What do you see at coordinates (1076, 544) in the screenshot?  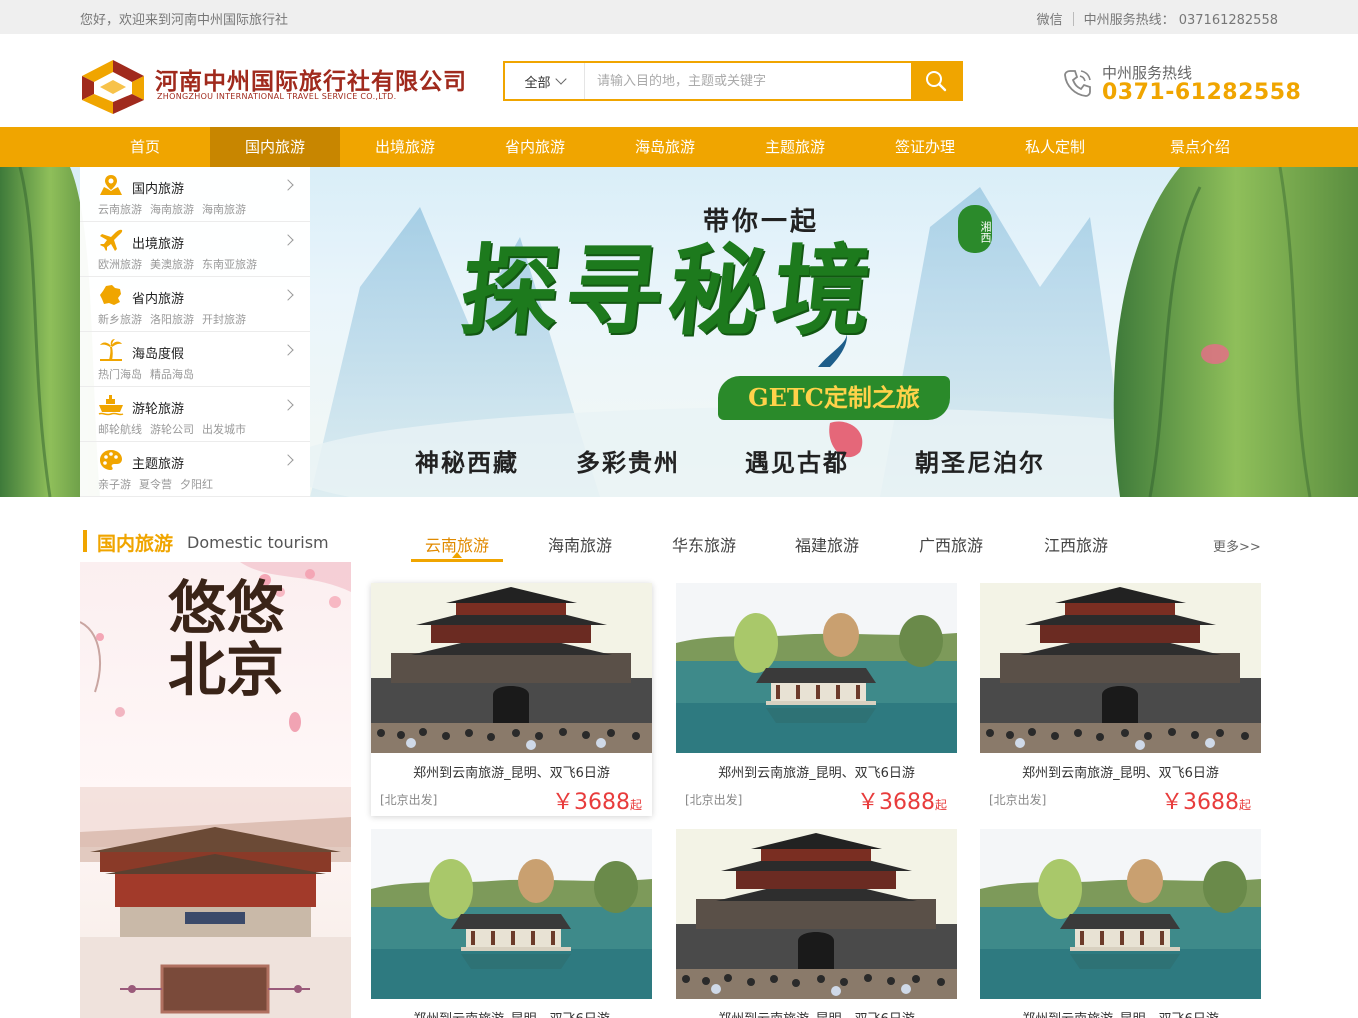 I see `tab-jiangxi: 江西旅游` at bounding box center [1076, 544].